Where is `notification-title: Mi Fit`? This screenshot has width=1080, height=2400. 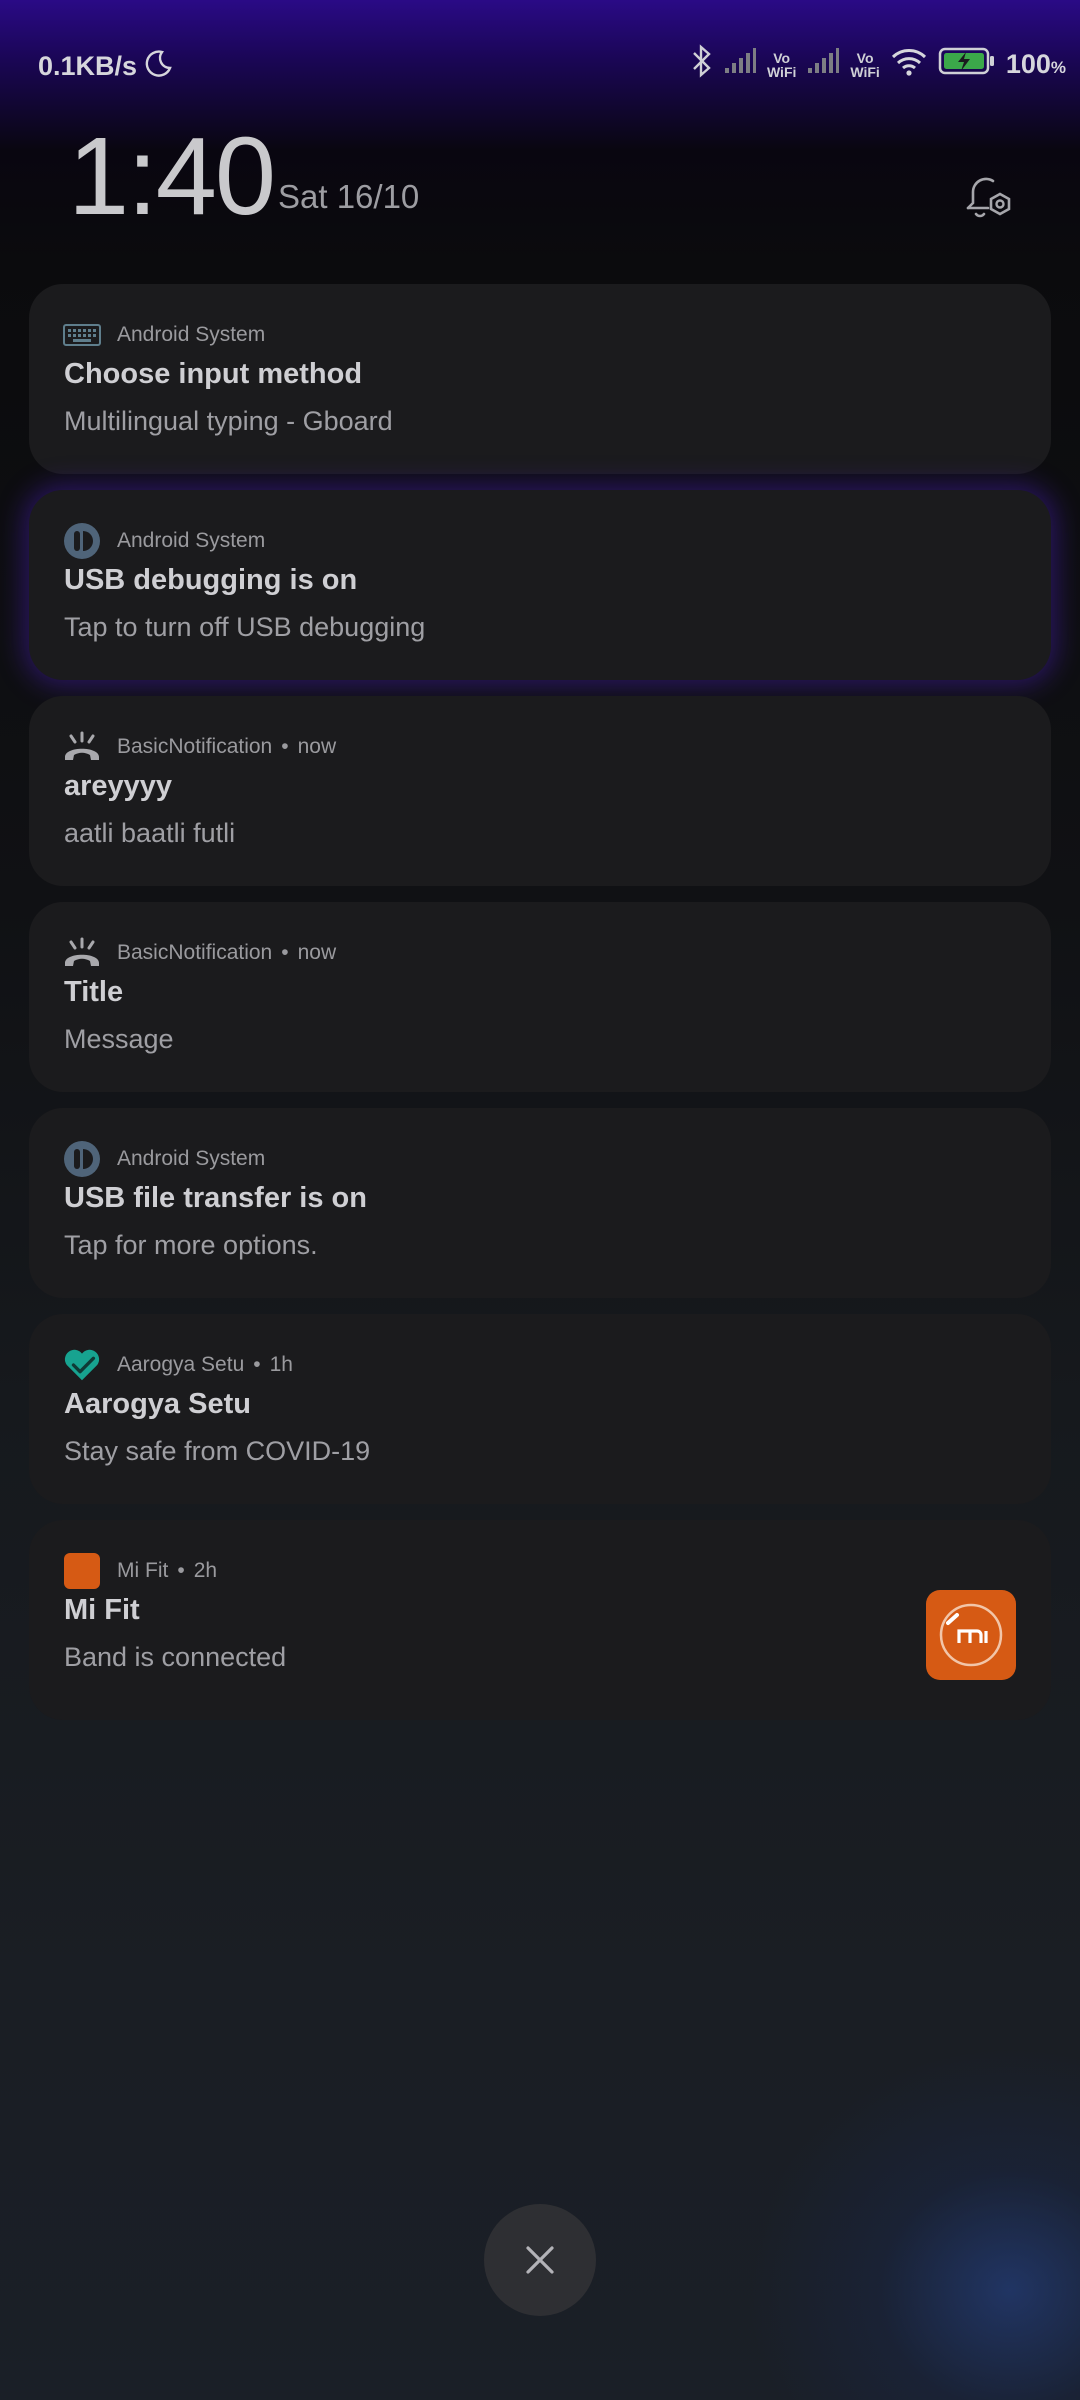
notification-title: Mi Fit is located at coordinates (102, 1610).